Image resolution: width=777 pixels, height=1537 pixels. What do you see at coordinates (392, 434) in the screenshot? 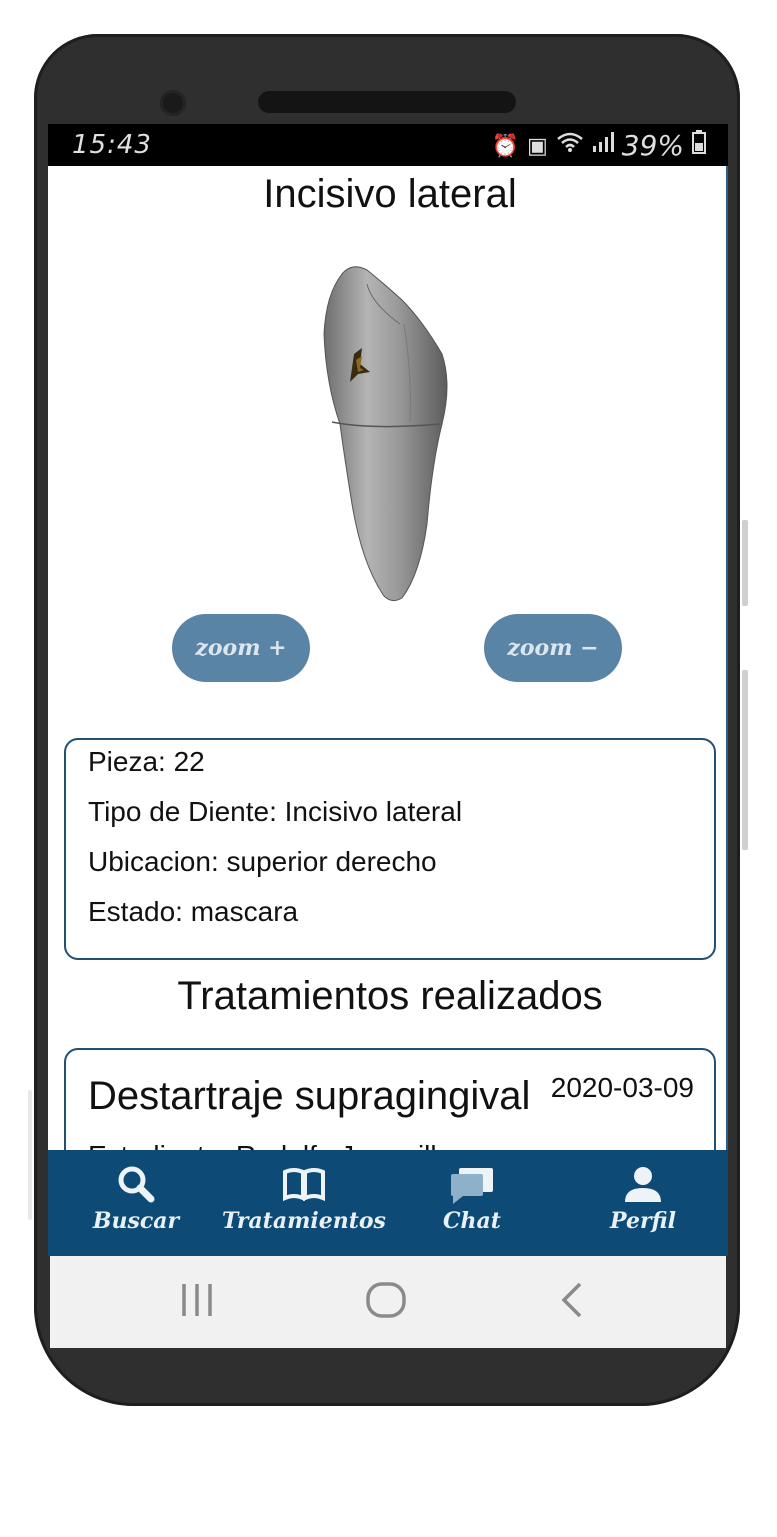
I see `tooth-3d-model` at bounding box center [392, 434].